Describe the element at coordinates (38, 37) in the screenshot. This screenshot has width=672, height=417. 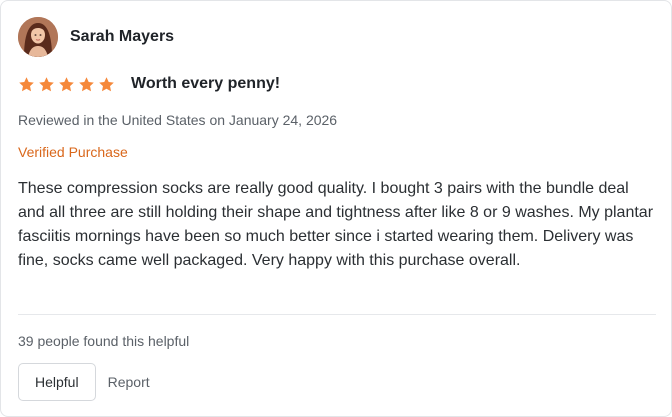
I see `avatar` at that location.